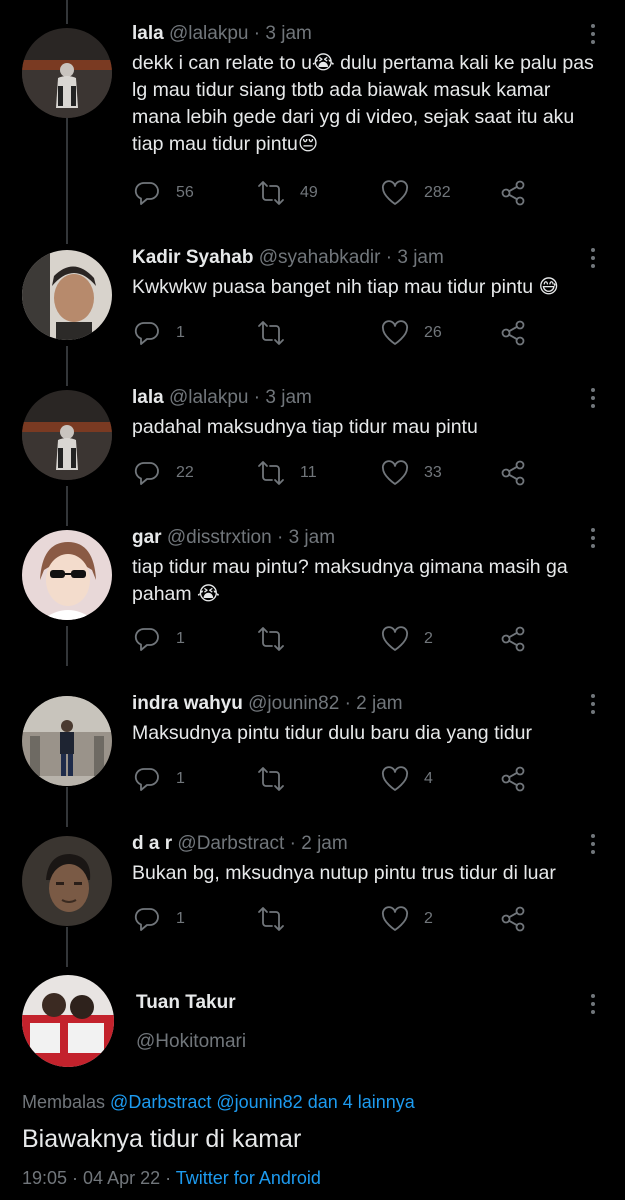  Describe the element at coordinates (163, 193) in the screenshot. I see `reply-button: 56` at that location.